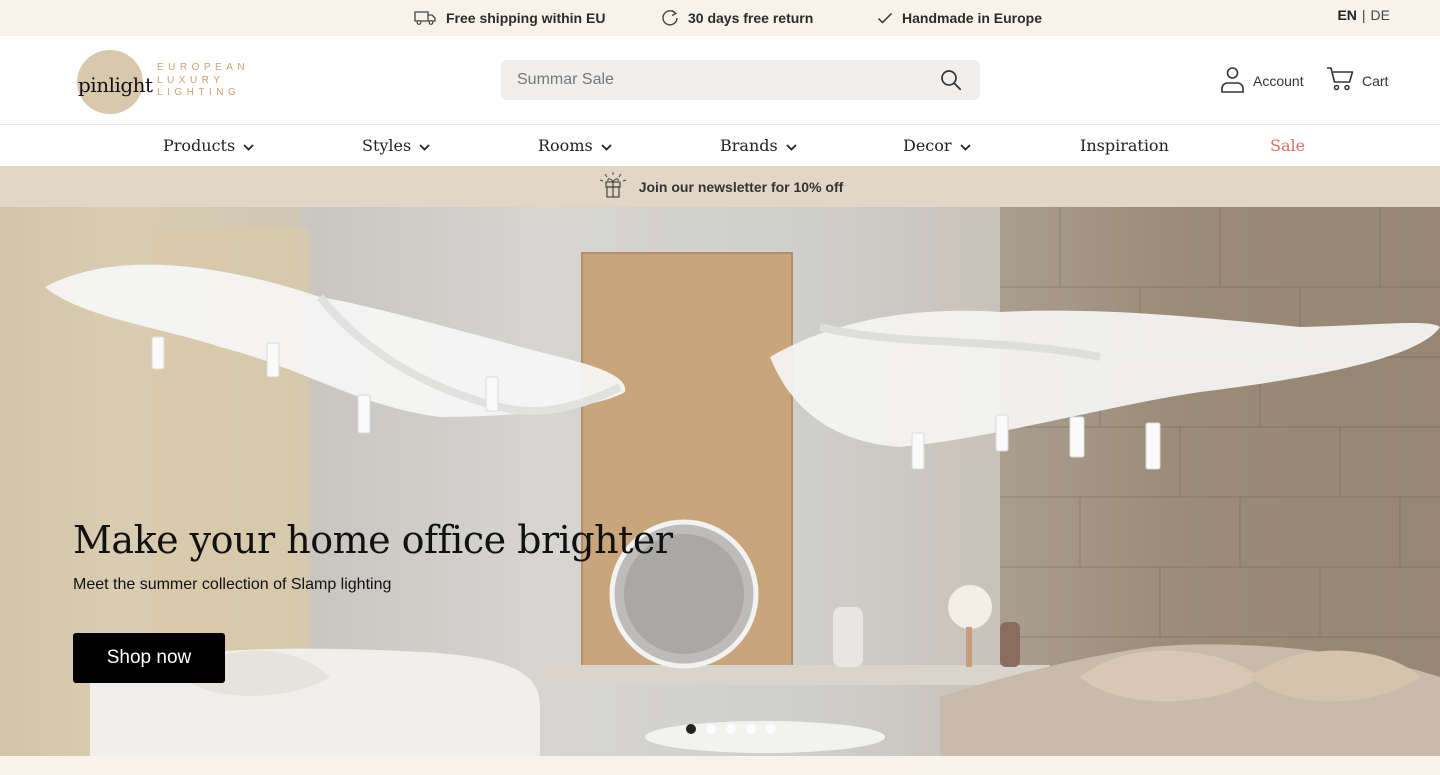 The height and width of the screenshot is (775, 1440). I want to click on language-switcher: EN | DE, so click(1363, 15).